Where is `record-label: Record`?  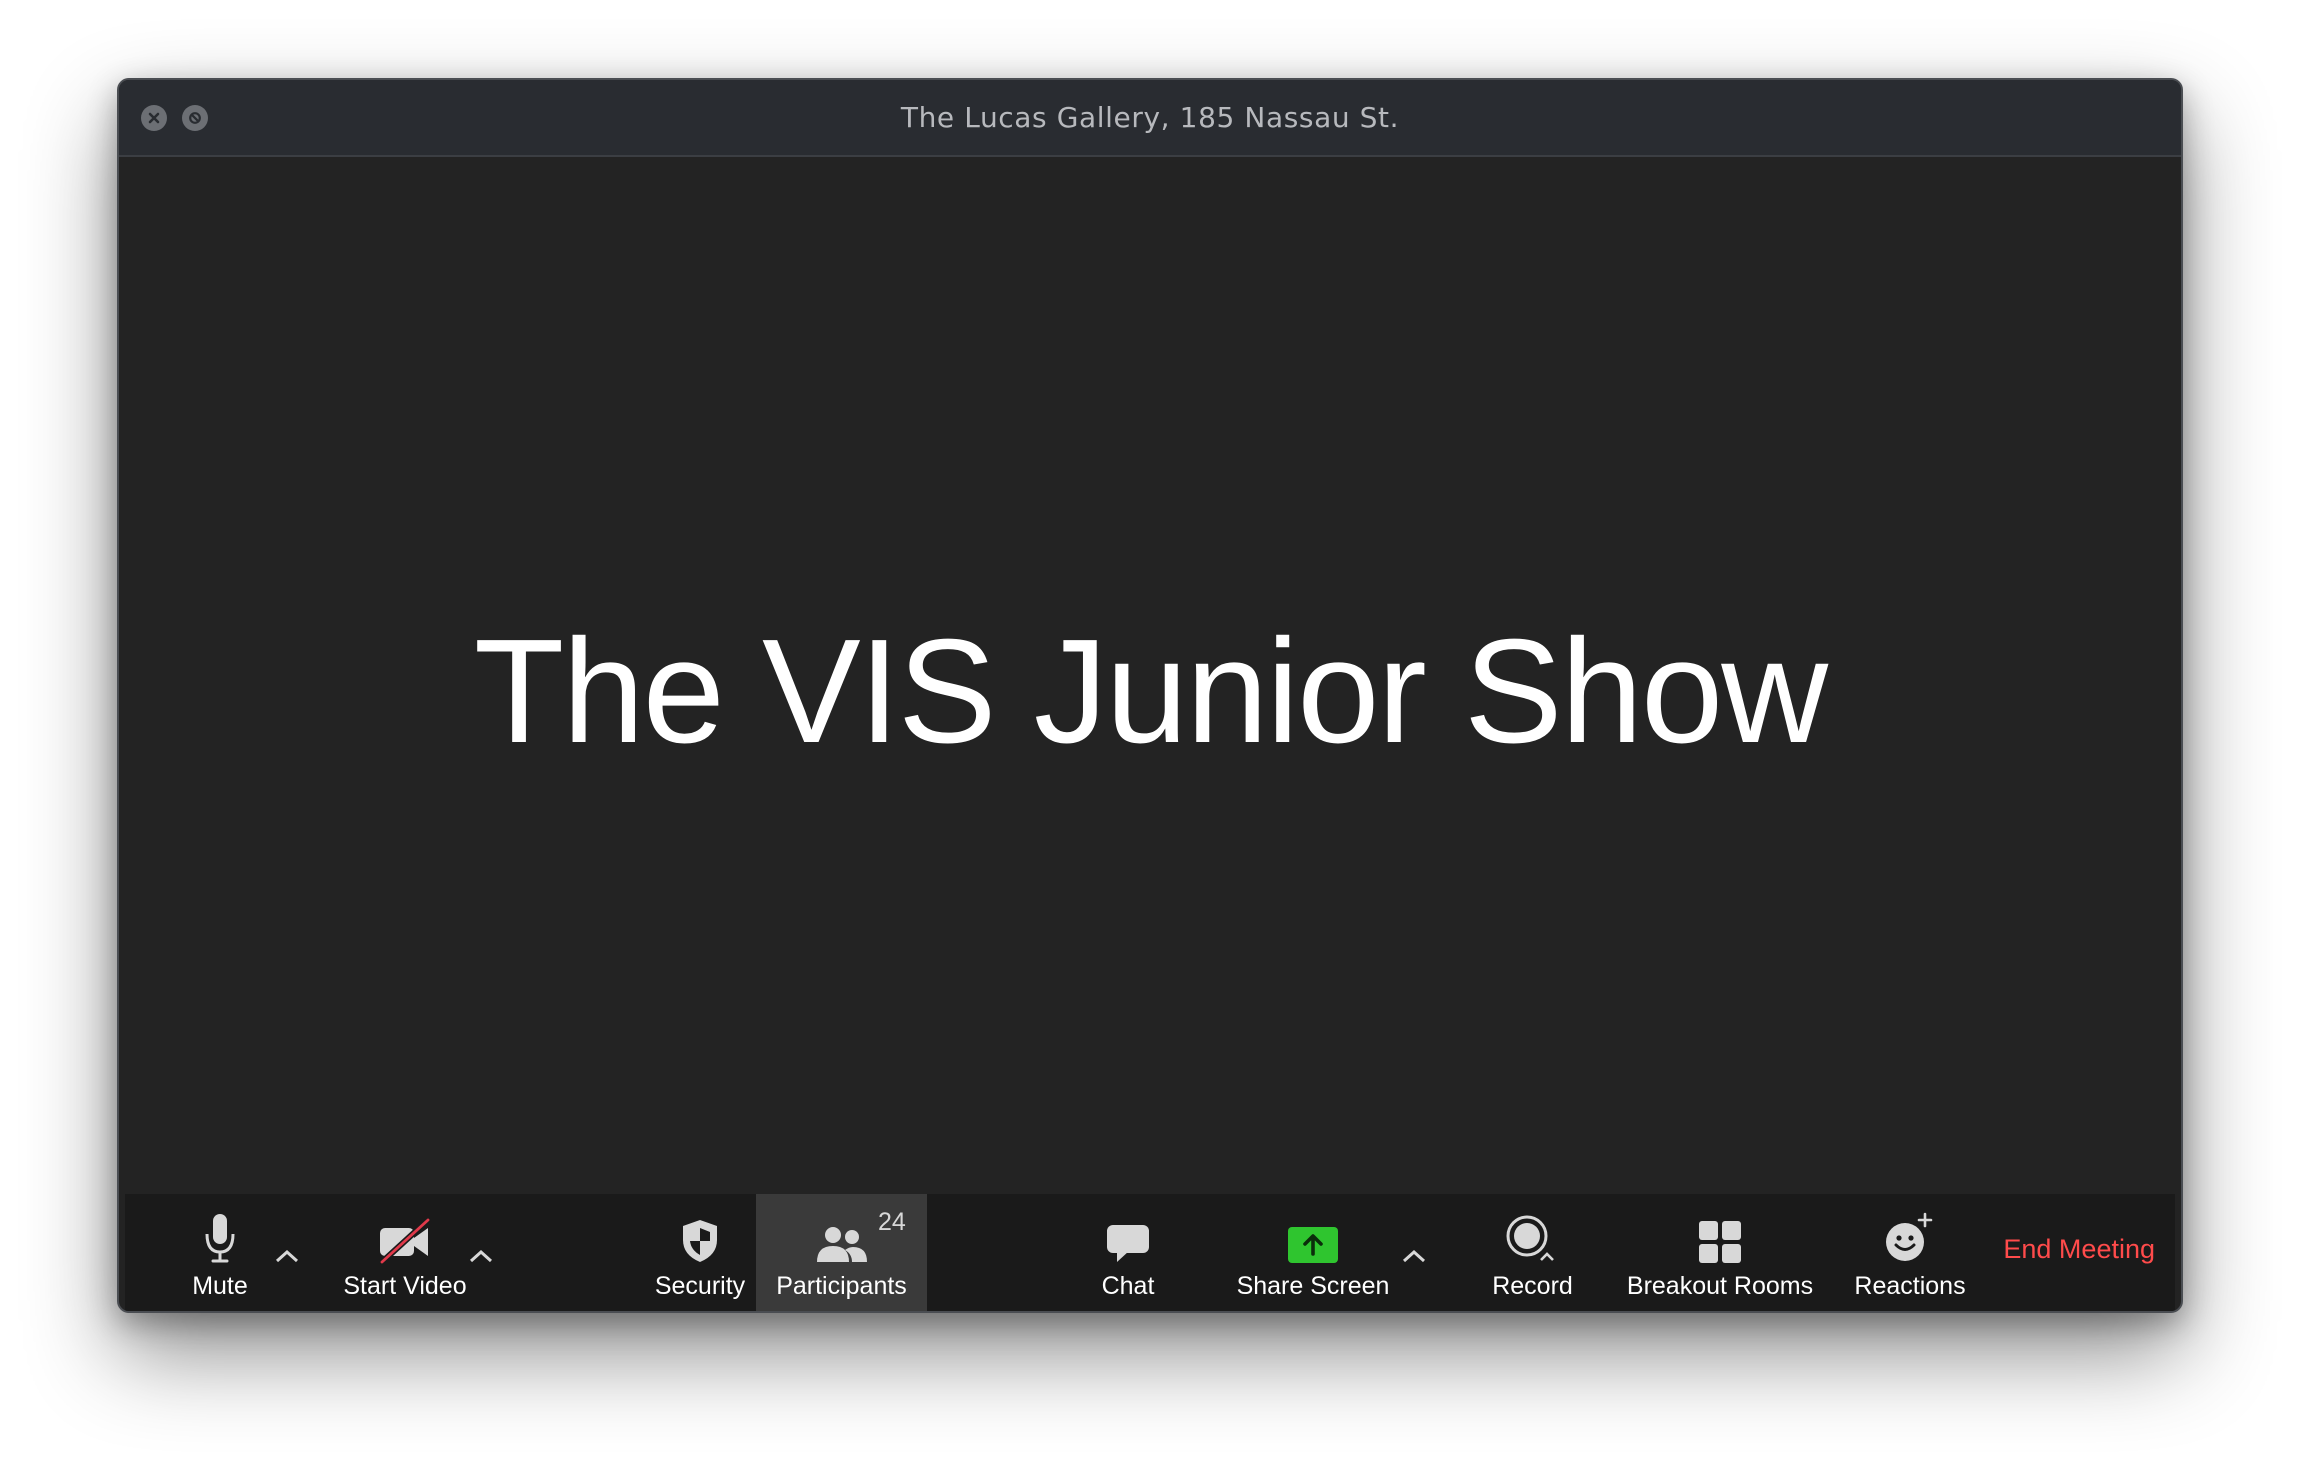
record-label: Record is located at coordinates (1532, 1286).